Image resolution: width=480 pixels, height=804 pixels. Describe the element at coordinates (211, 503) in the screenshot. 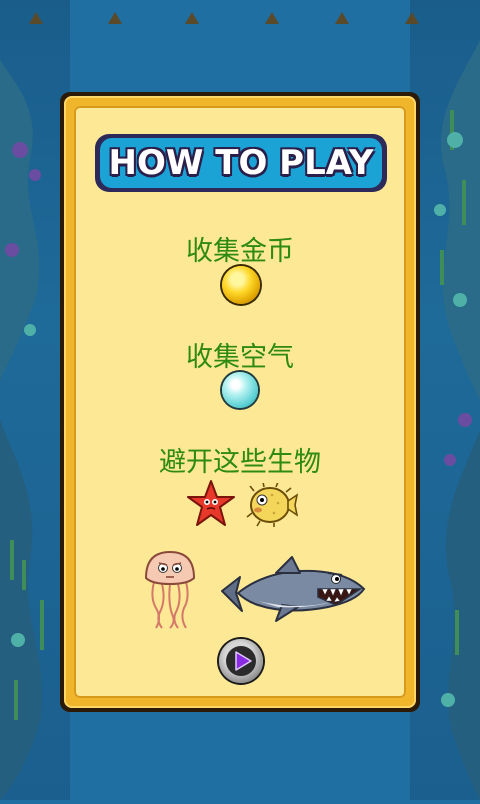

I see `starfish-icon` at that location.